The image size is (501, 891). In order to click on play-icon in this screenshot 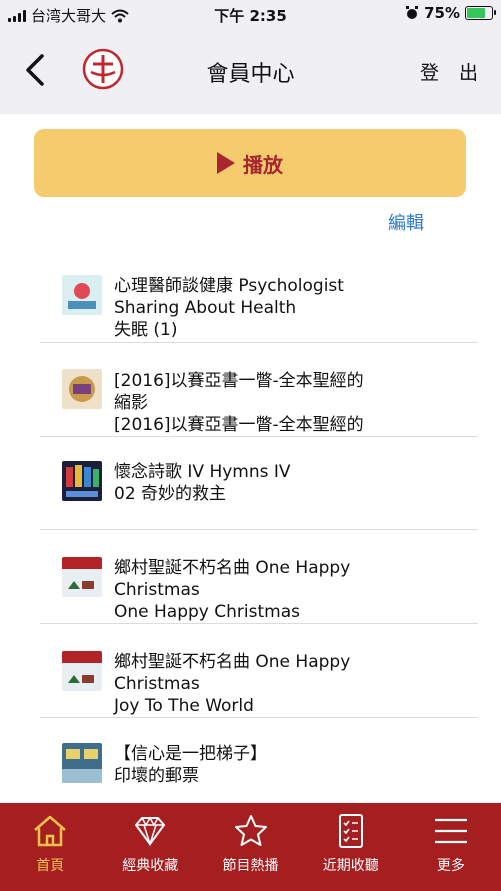, I will do `click(226, 163)`.